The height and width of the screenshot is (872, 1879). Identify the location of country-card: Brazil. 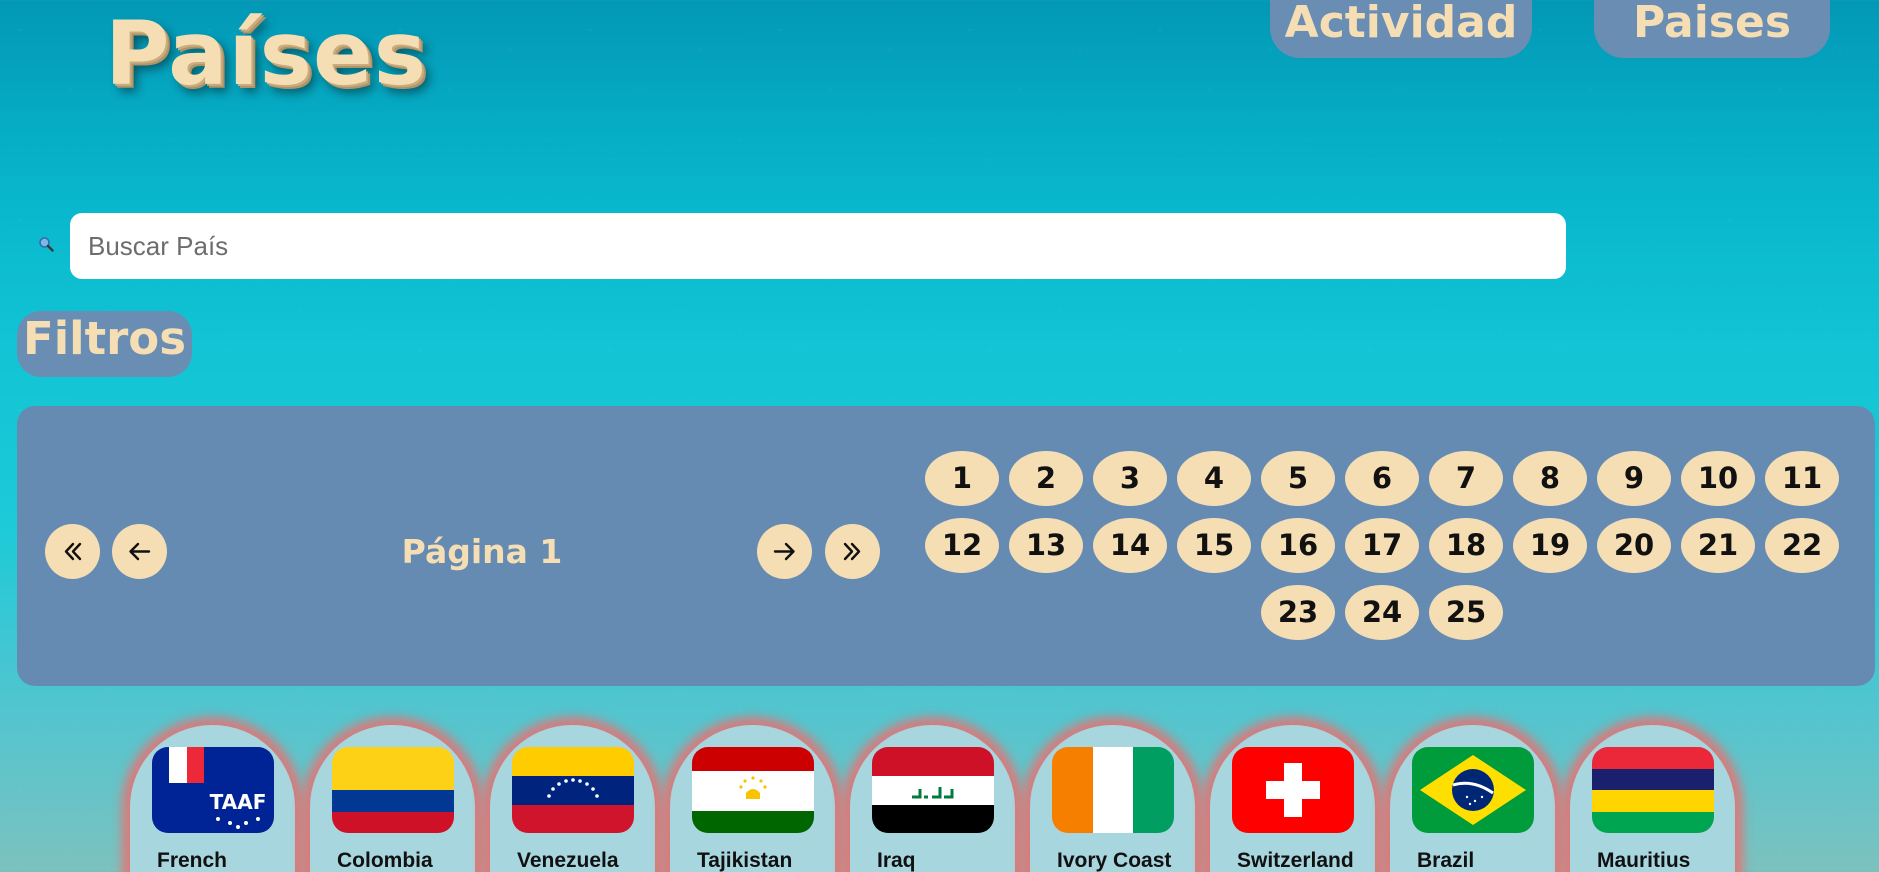
(1472, 798).